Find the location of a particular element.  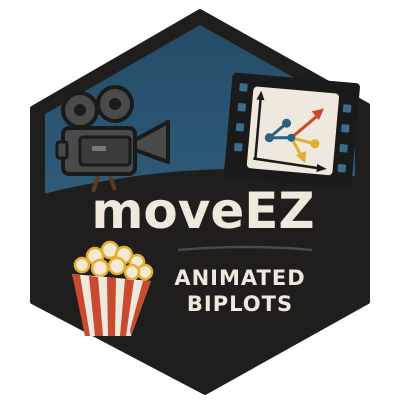

film-strip-biplot-icon is located at coordinates (291, 130).